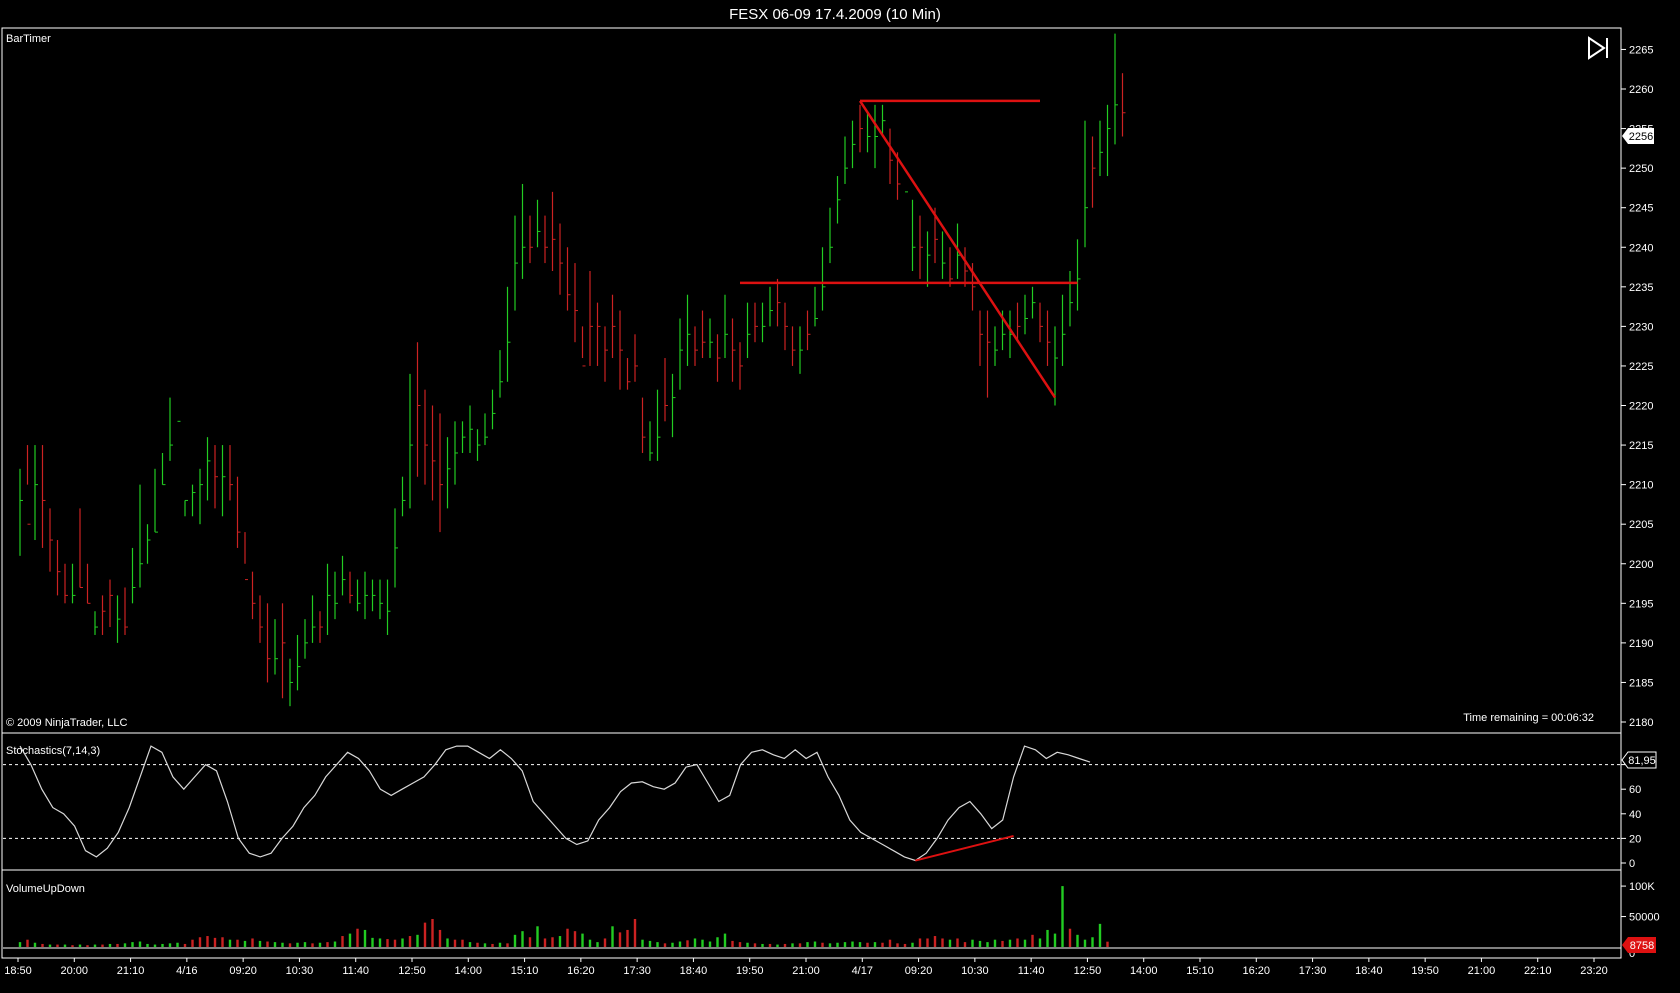  What do you see at coordinates (1641, 90) in the screenshot?
I see `price-tick-label: 2260` at bounding box center [1641, 90].